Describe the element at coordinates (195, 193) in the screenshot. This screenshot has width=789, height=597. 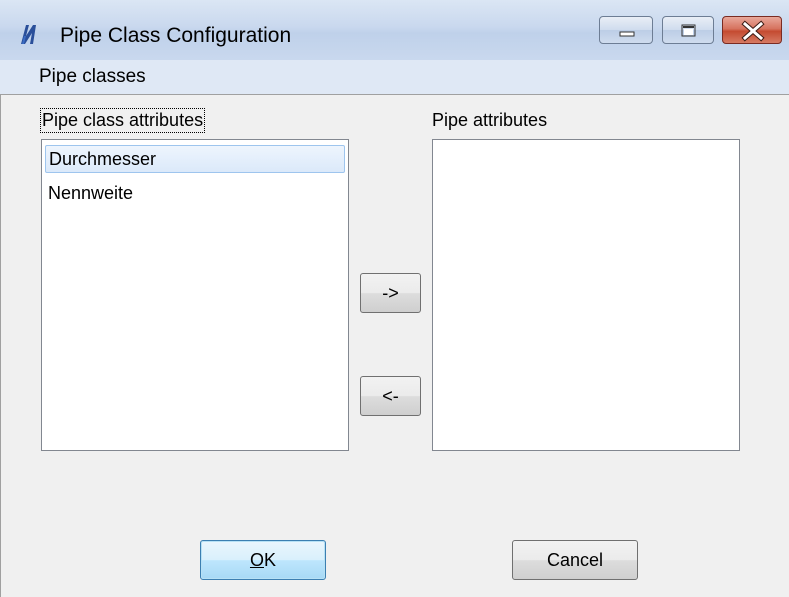
I see `list-item-nennweite: Nennweite` at that location.